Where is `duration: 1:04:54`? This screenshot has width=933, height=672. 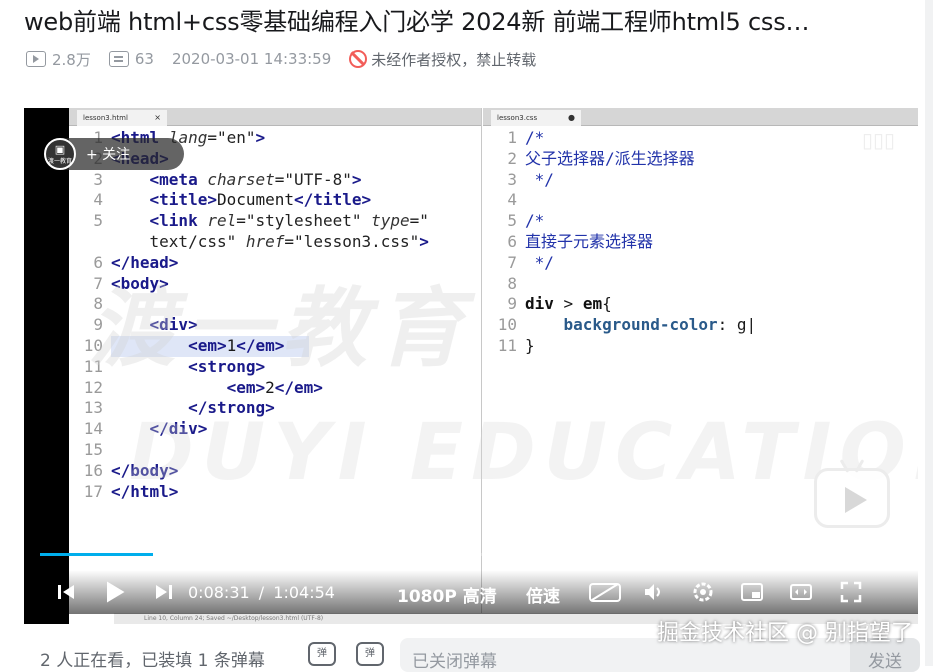 duration: 1:04:54 is located at coordinates (304, 592).